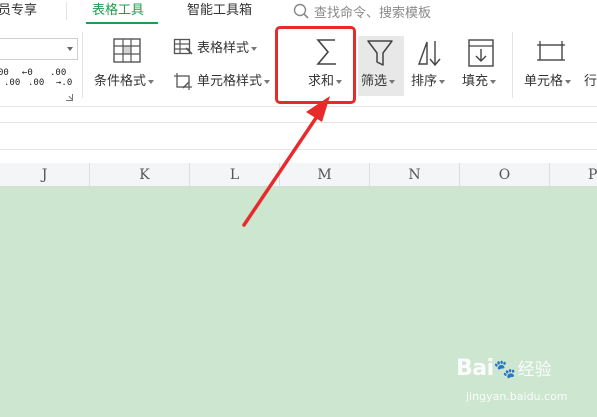 Image resolution: width=597 pixels, height=417 pixels. I want to click on watermark-logo-tail: 经验, so click(534, 370).